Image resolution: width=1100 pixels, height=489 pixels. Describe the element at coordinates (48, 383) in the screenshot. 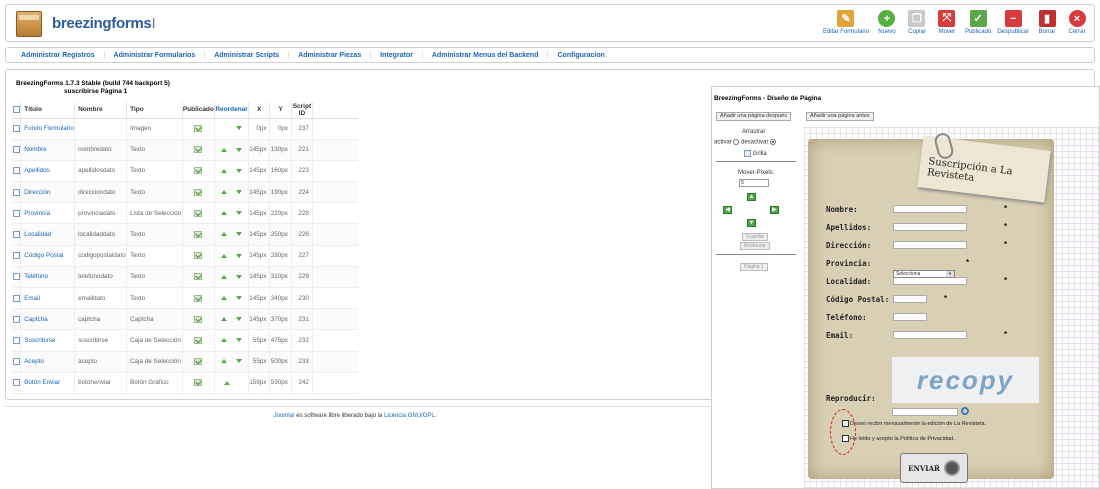

I see `title-cell: Botón Enviar` at that location.